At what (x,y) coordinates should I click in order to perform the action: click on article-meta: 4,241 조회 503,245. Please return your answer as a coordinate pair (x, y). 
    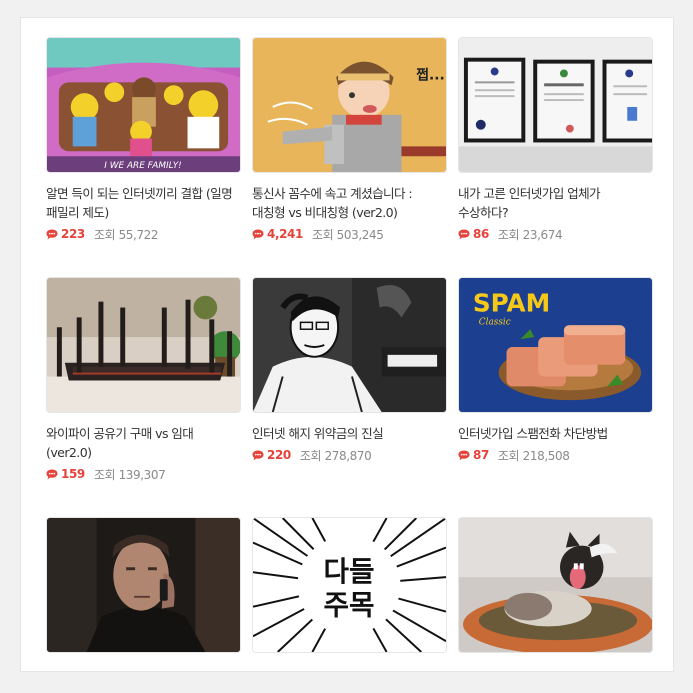
    Looking at the image, I should click on (349, 234).